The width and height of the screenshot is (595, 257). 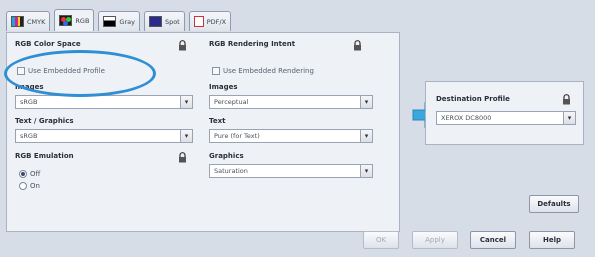 I want to click on emulation-off-radio: Off, so click(x=29, y=174).